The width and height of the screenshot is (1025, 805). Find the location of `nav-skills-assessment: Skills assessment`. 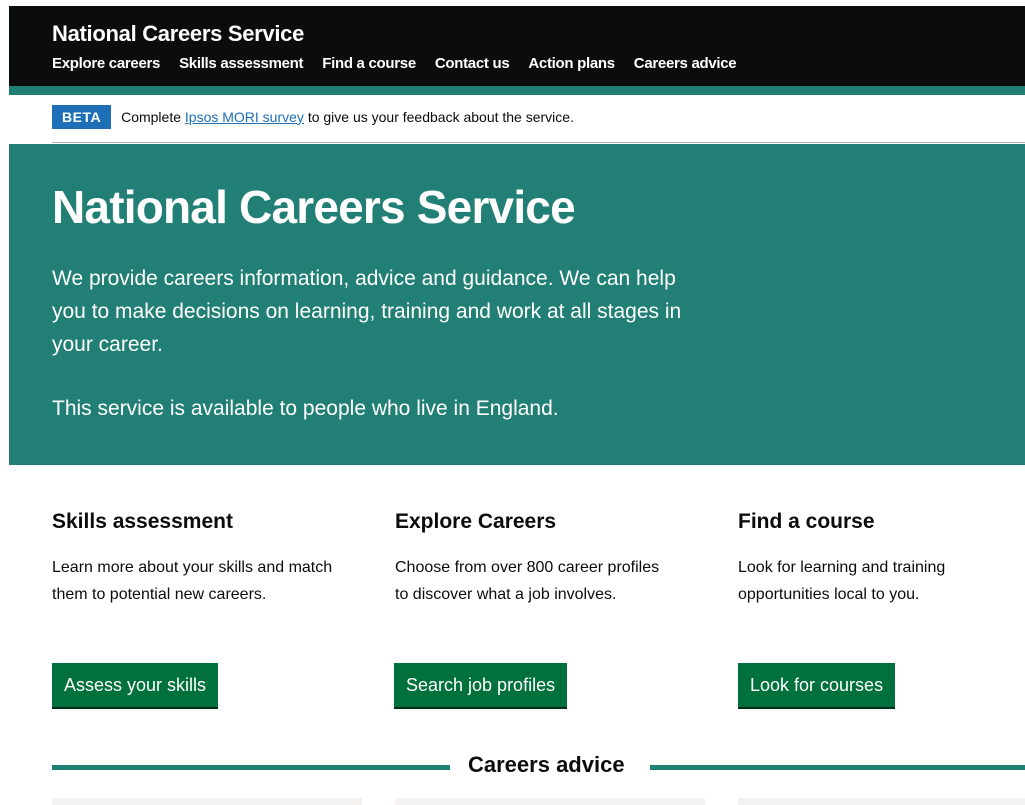

nav-skills-assessment: Skills assessment is located at coordinates (241, 63).